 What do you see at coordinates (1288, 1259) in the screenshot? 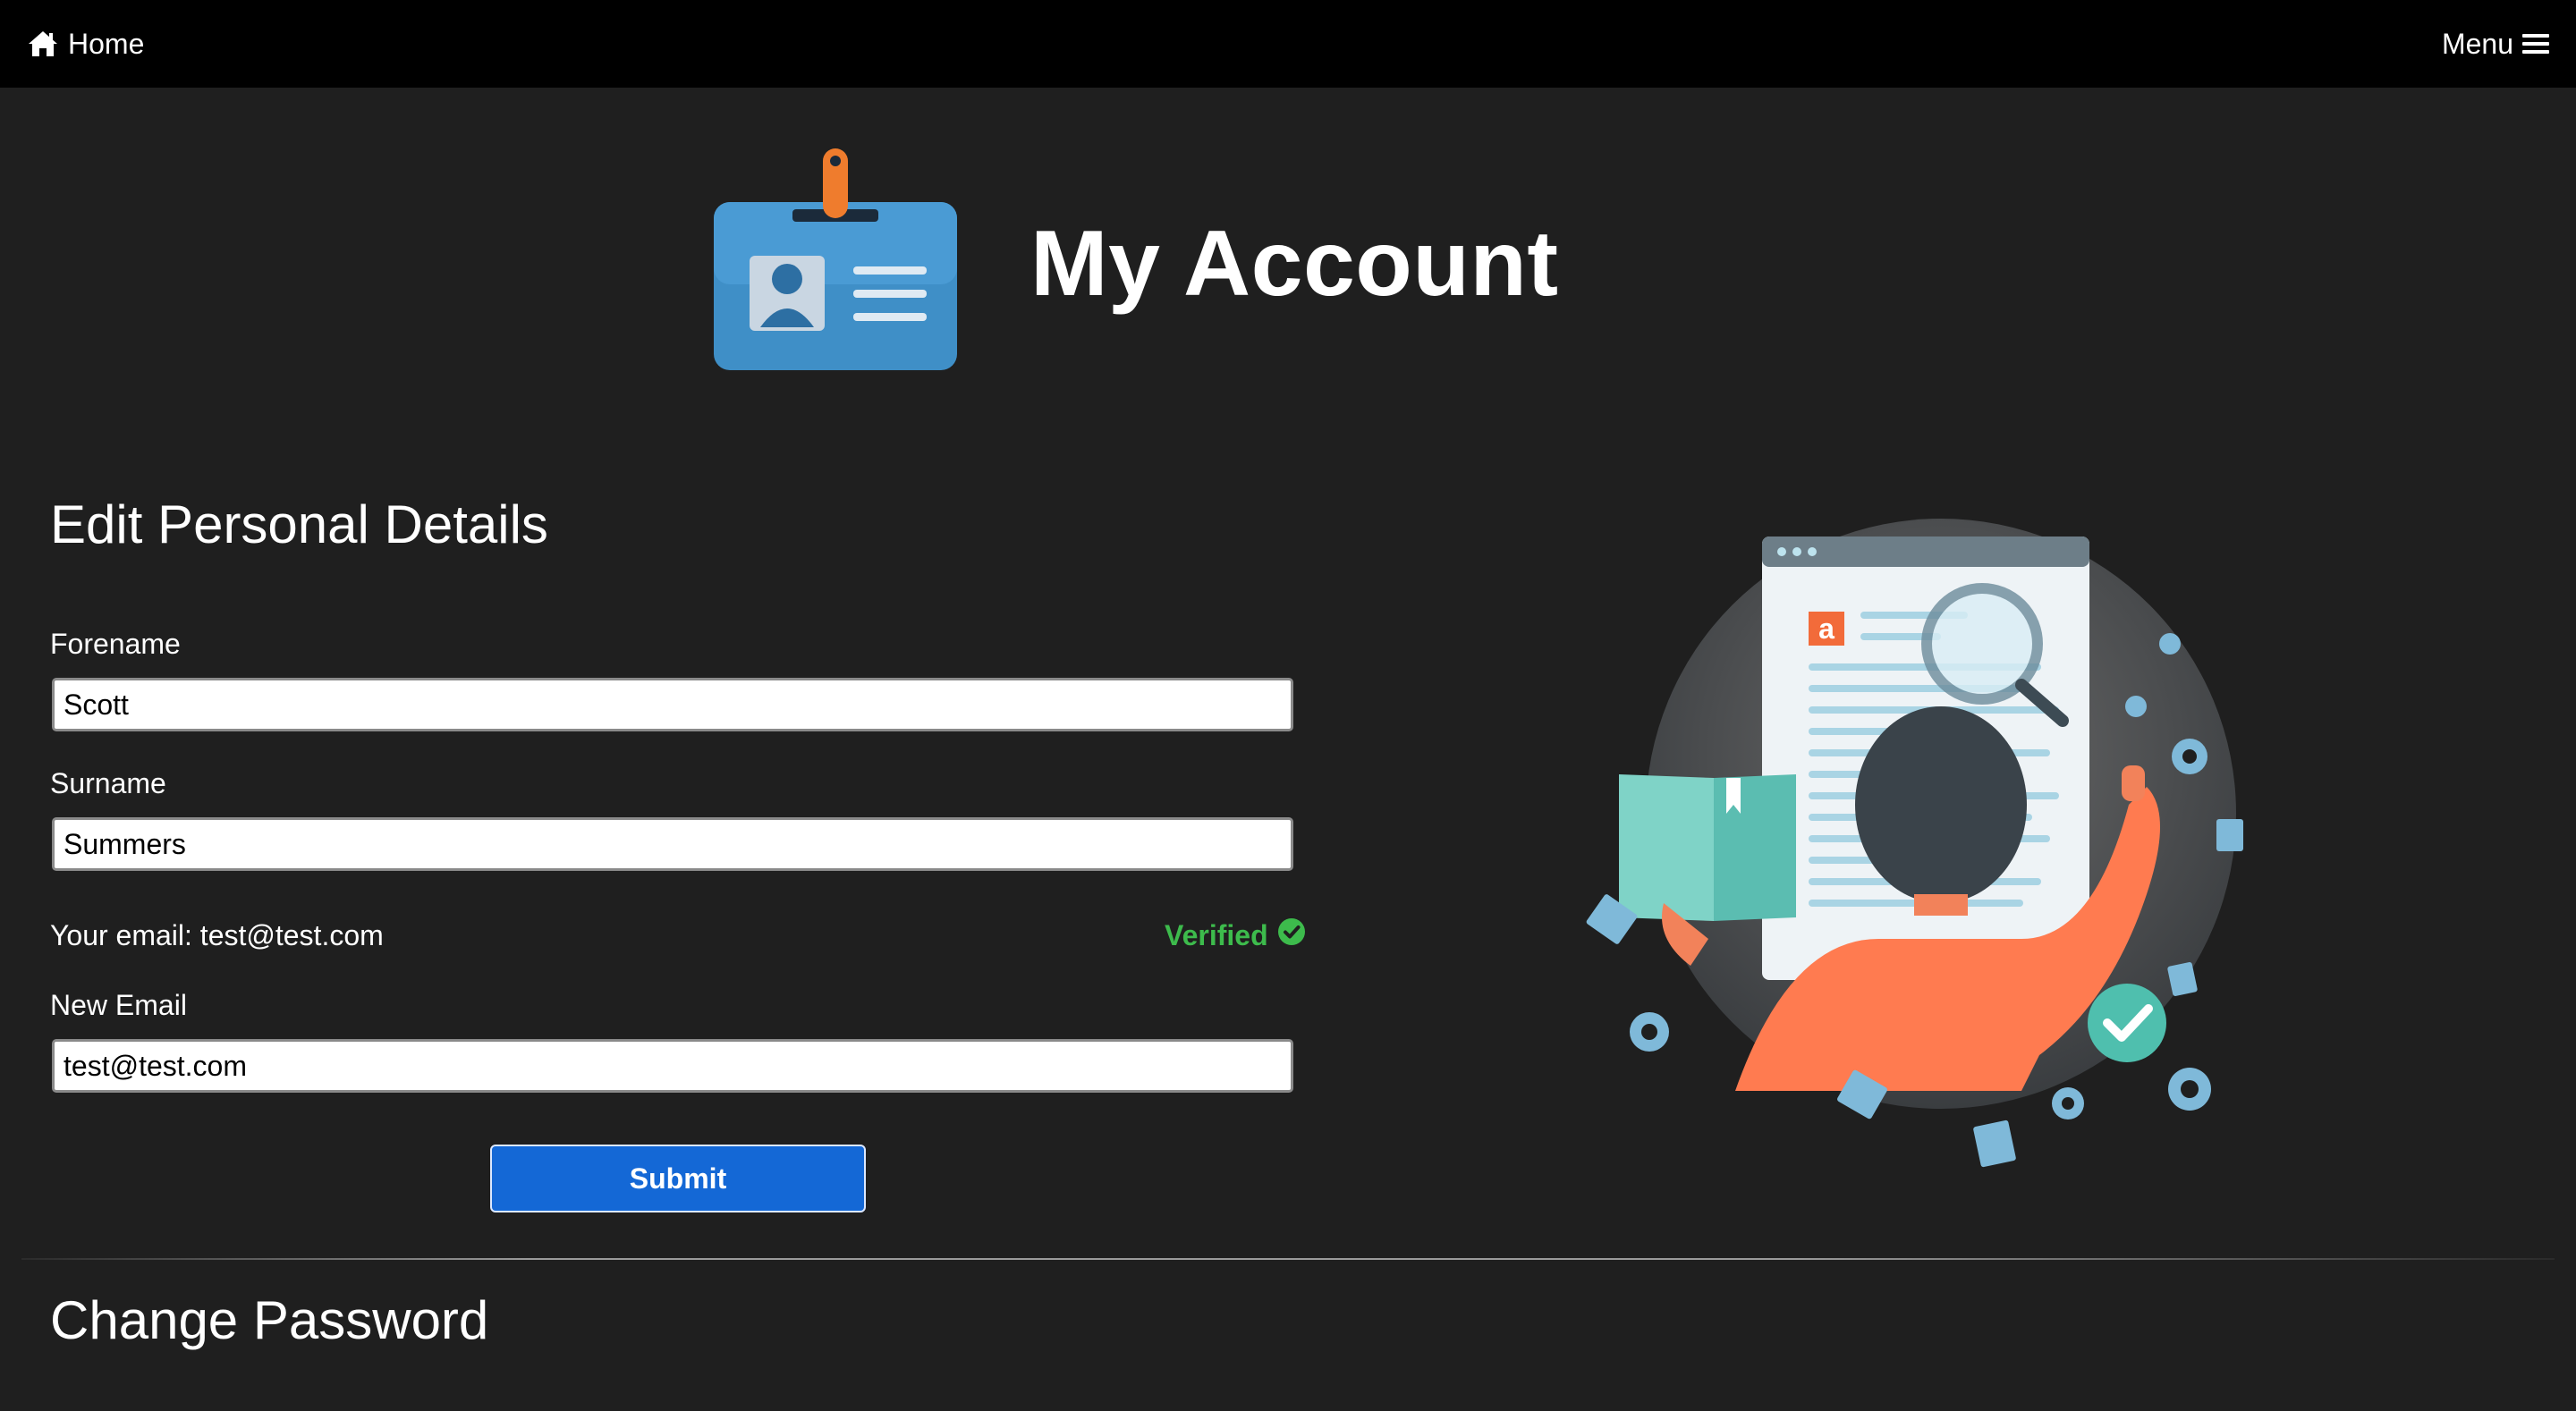
I see `section-divider` at bounding box center [1288, 1259].